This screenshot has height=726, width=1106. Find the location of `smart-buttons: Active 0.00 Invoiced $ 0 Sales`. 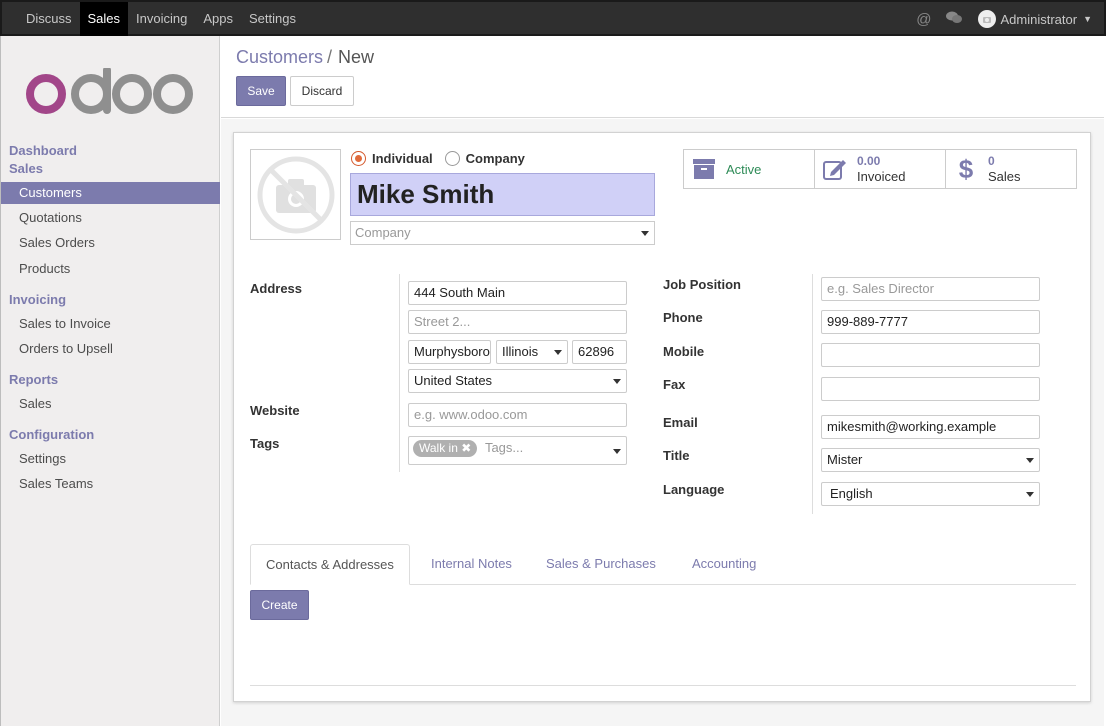

smart-buttons: Active 0.00 Invoiced $ 0 Sales is located at coordinates (880, 169).